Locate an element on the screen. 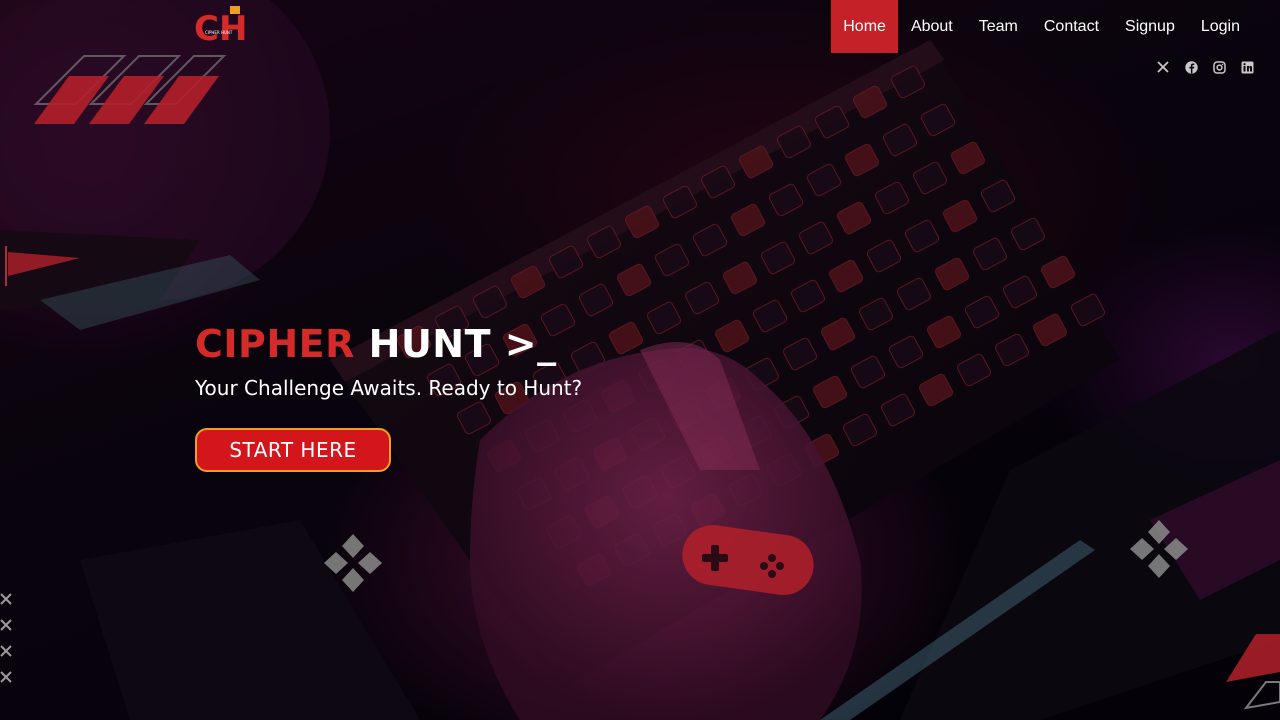 The width and height of the screenshot is (1280, 720). nav-home: Home is located at coordinates (864, 26).